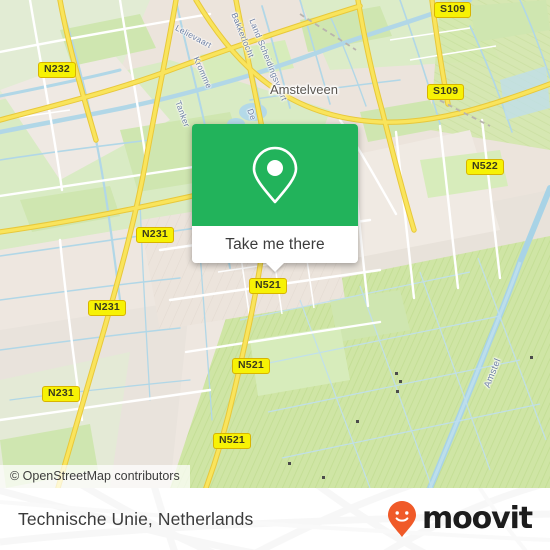 This screenshot has height=550, width=550. What do you see at coordinates (57, 70) in the screenshot?
I see `road-shield: N232` at bounding box center [57, 70].